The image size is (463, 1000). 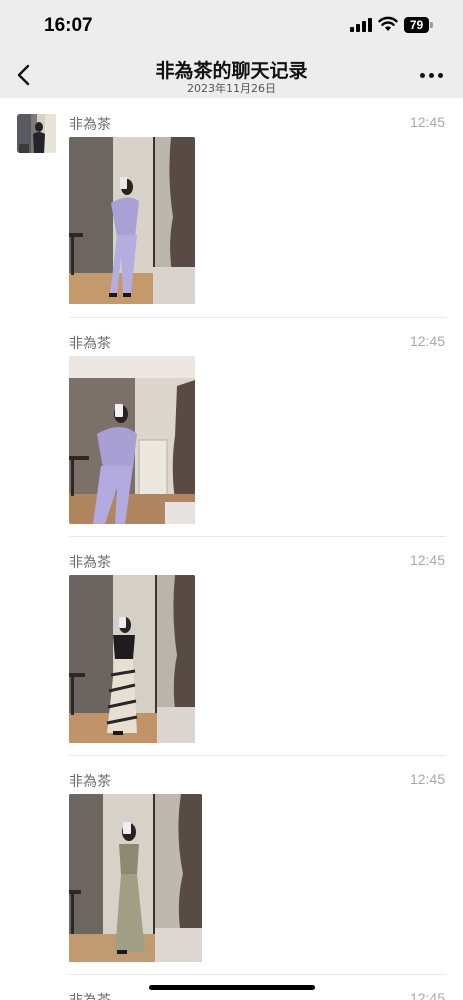 I want to click on battery-tip, so click(x=431, y=25).